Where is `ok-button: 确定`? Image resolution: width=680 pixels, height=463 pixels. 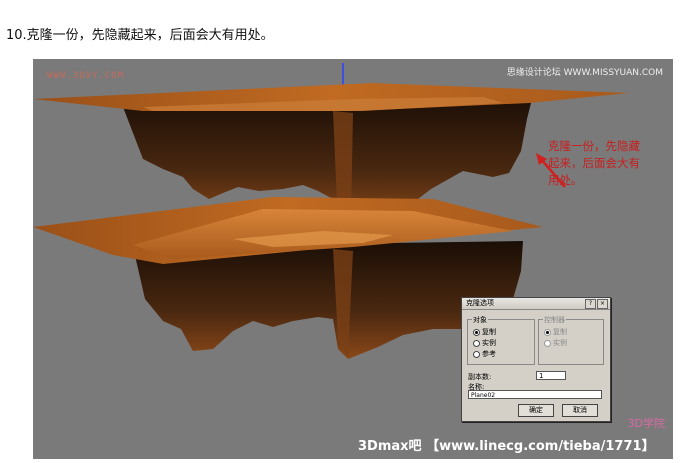
ok-button: 确定 is located at coordinates (536, 410).